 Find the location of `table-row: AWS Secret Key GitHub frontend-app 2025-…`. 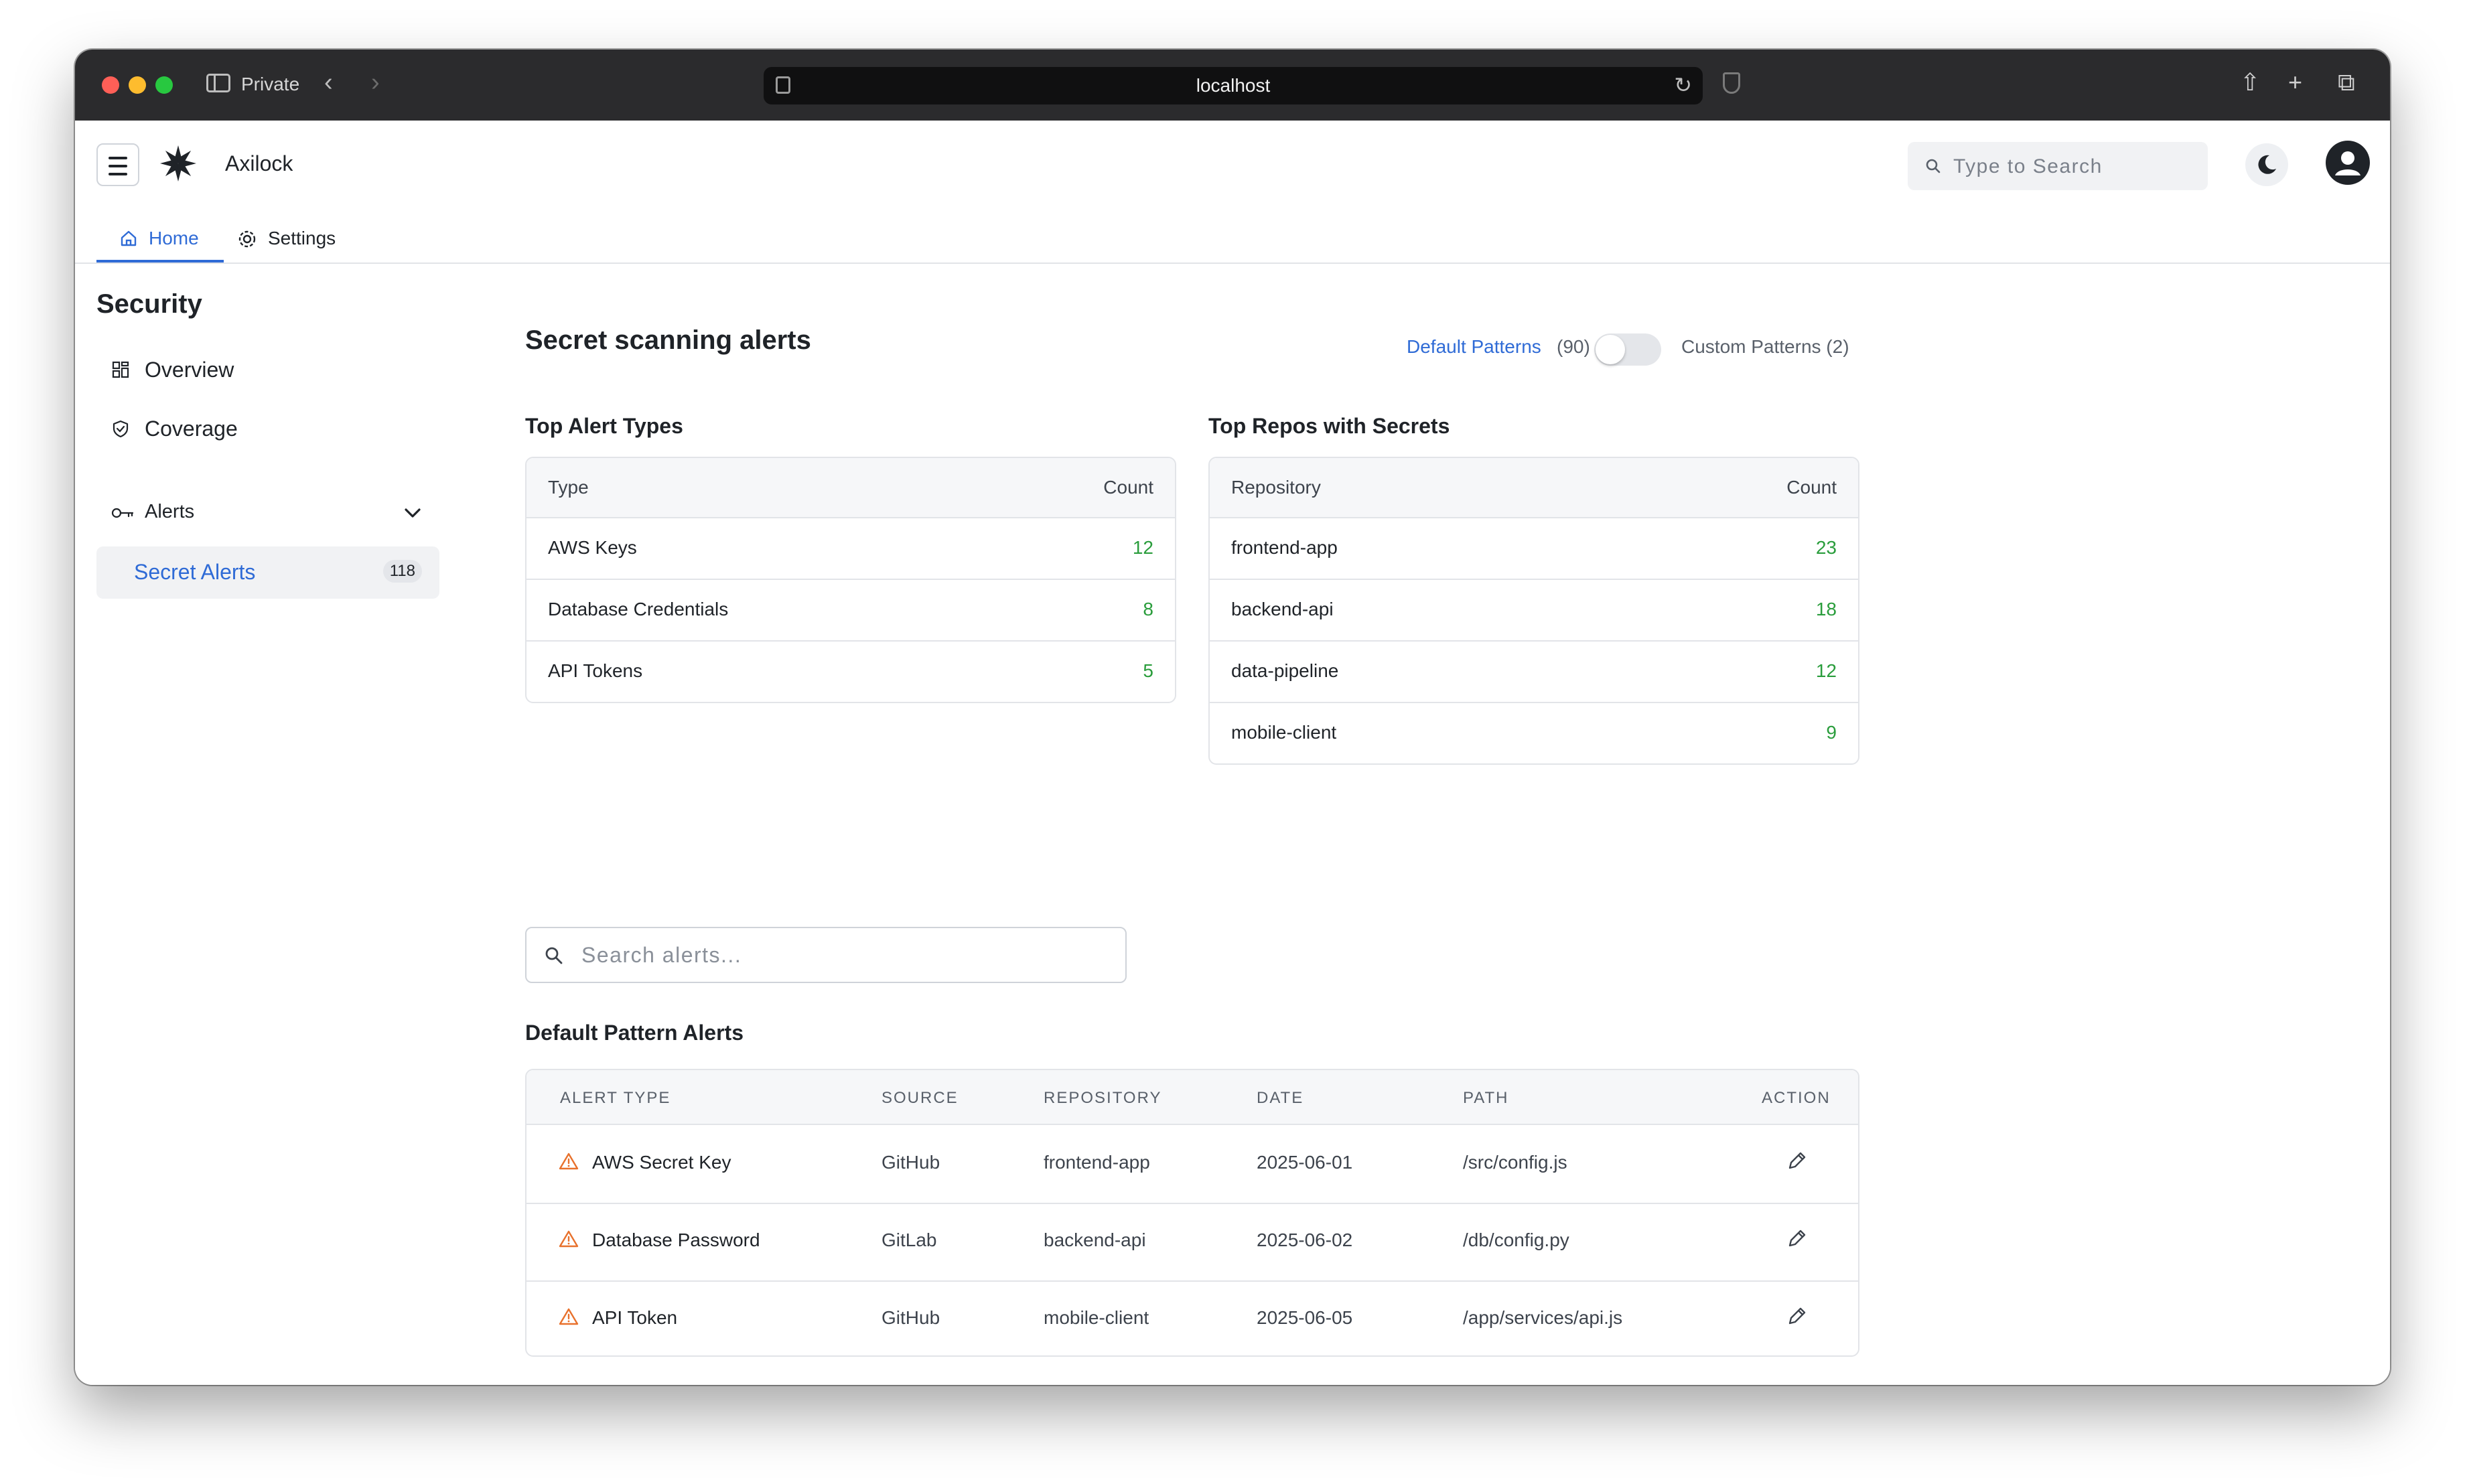

table-row: AWS Secret Key GitHub frontend-app 2025-… is located at coordinates (1192, 1164).